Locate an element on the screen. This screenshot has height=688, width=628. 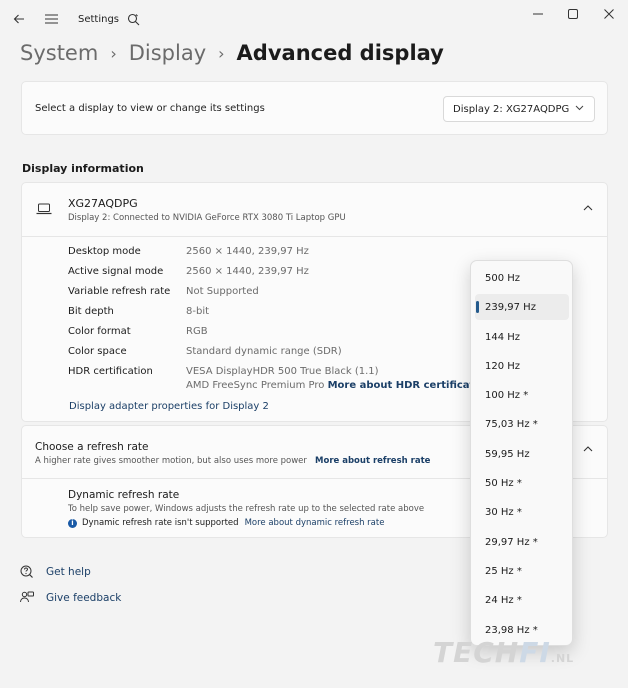
hamburger-menu-icon is located at coordinates (51, 19).